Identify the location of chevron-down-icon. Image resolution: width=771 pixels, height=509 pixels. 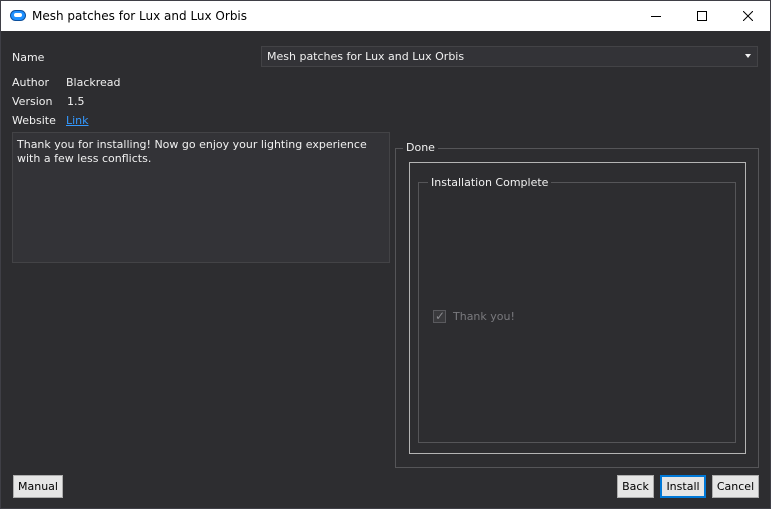
(748, 56).